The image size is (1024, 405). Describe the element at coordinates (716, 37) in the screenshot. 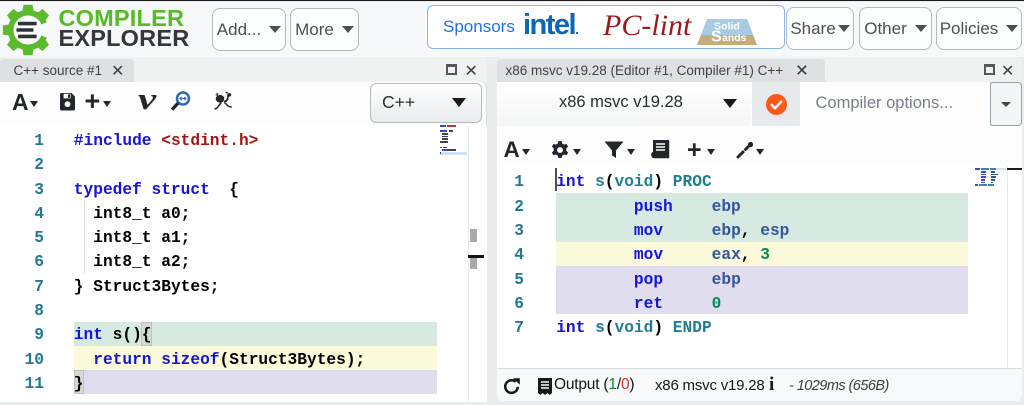

I see `svg-text: S` at that location.